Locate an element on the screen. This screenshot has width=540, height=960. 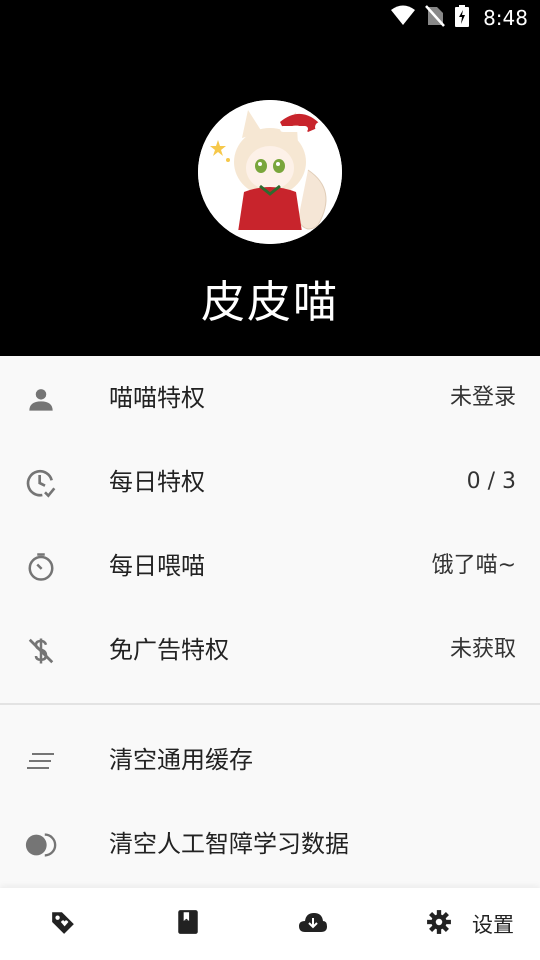
privilege-label: 免广告特权 is located at coordinates (169, 650).